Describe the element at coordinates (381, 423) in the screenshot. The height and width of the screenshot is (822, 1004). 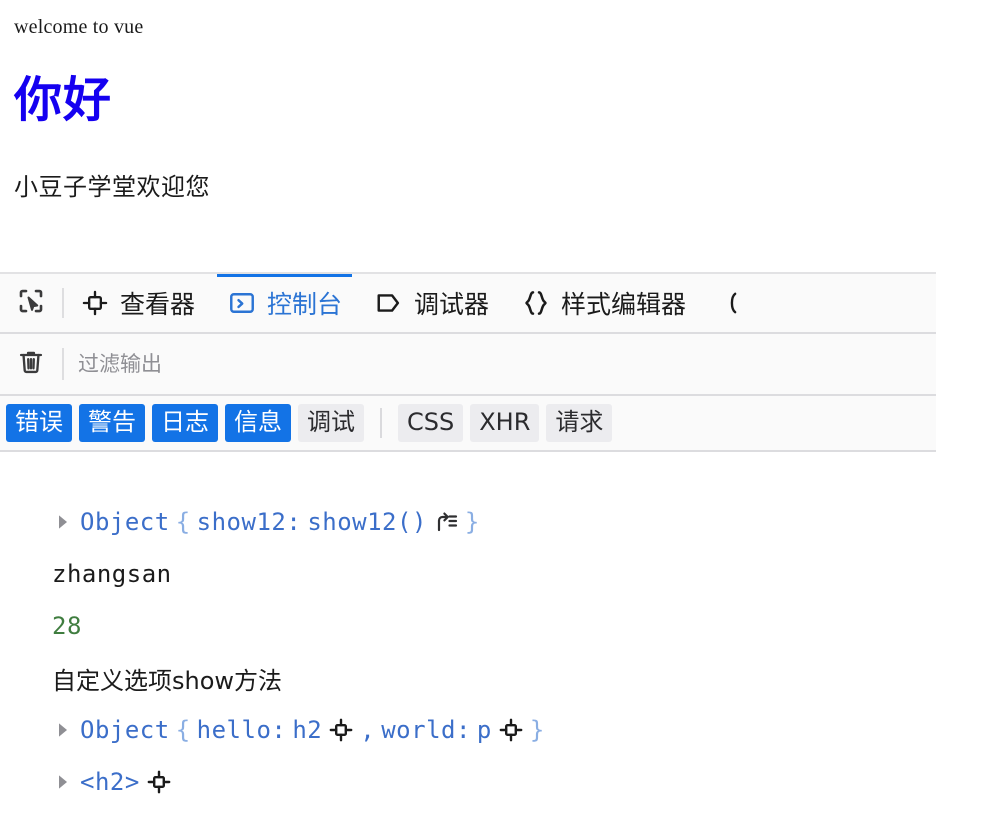
I see `chips-divider` at that location.